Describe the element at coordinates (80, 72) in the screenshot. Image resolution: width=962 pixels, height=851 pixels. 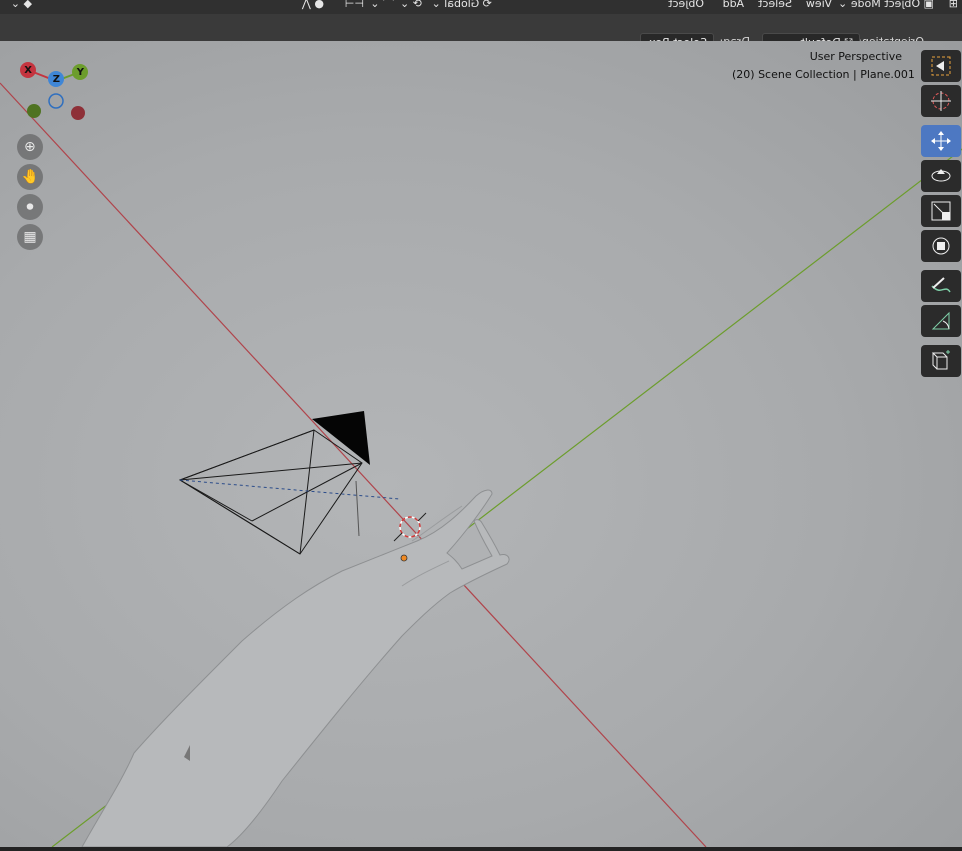
I see `gizmo-y-axis: Y` at that location.